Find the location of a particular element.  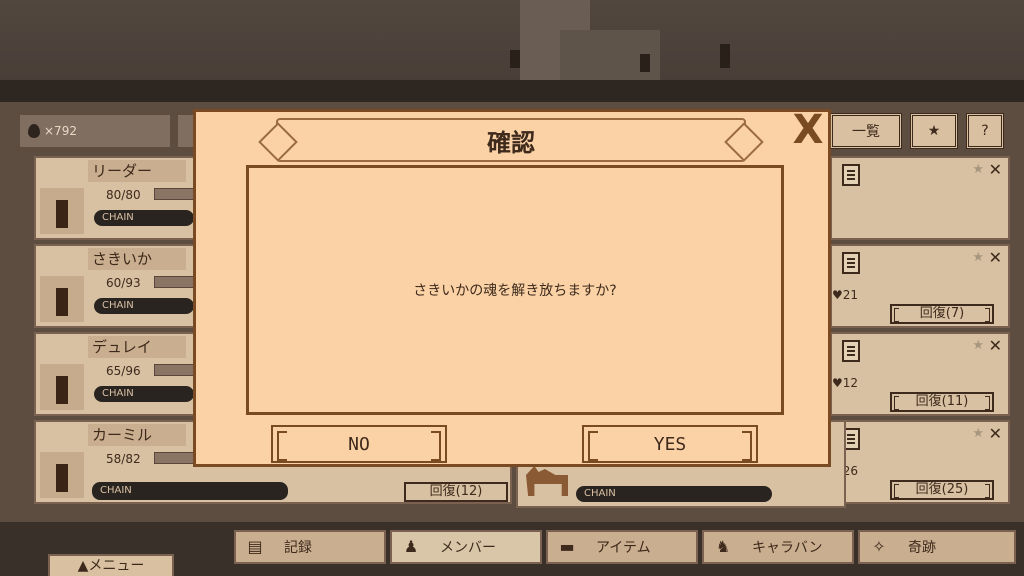

tab-caravan: ♞ キャラバン is located at coordinates (778, 547).